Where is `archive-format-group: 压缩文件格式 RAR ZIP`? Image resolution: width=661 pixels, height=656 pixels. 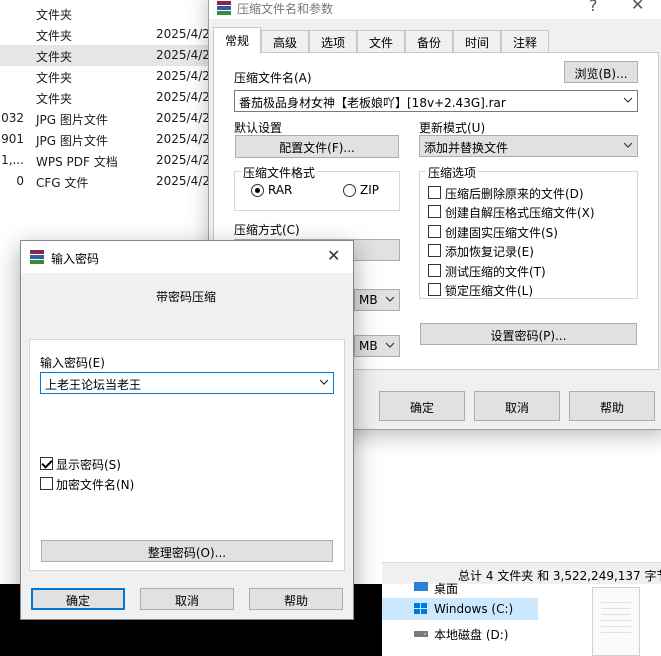 archive-format-group: 压缩文件格式 RAR ZIP is located at coordinates (317, 187).